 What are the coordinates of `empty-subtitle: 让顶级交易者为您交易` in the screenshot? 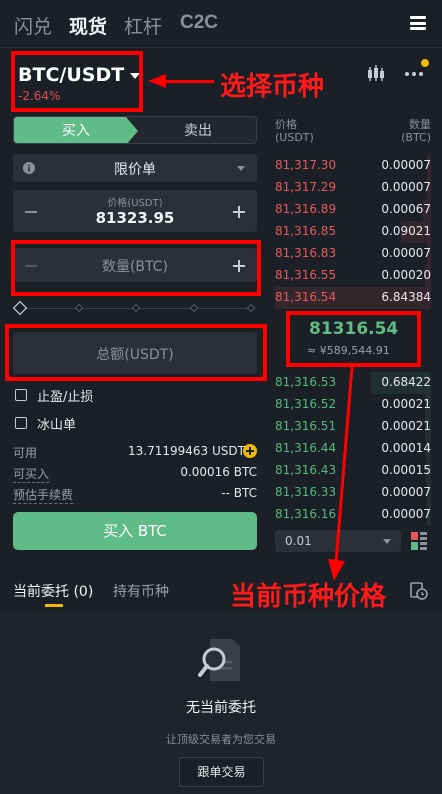 It's located at (221, 739).